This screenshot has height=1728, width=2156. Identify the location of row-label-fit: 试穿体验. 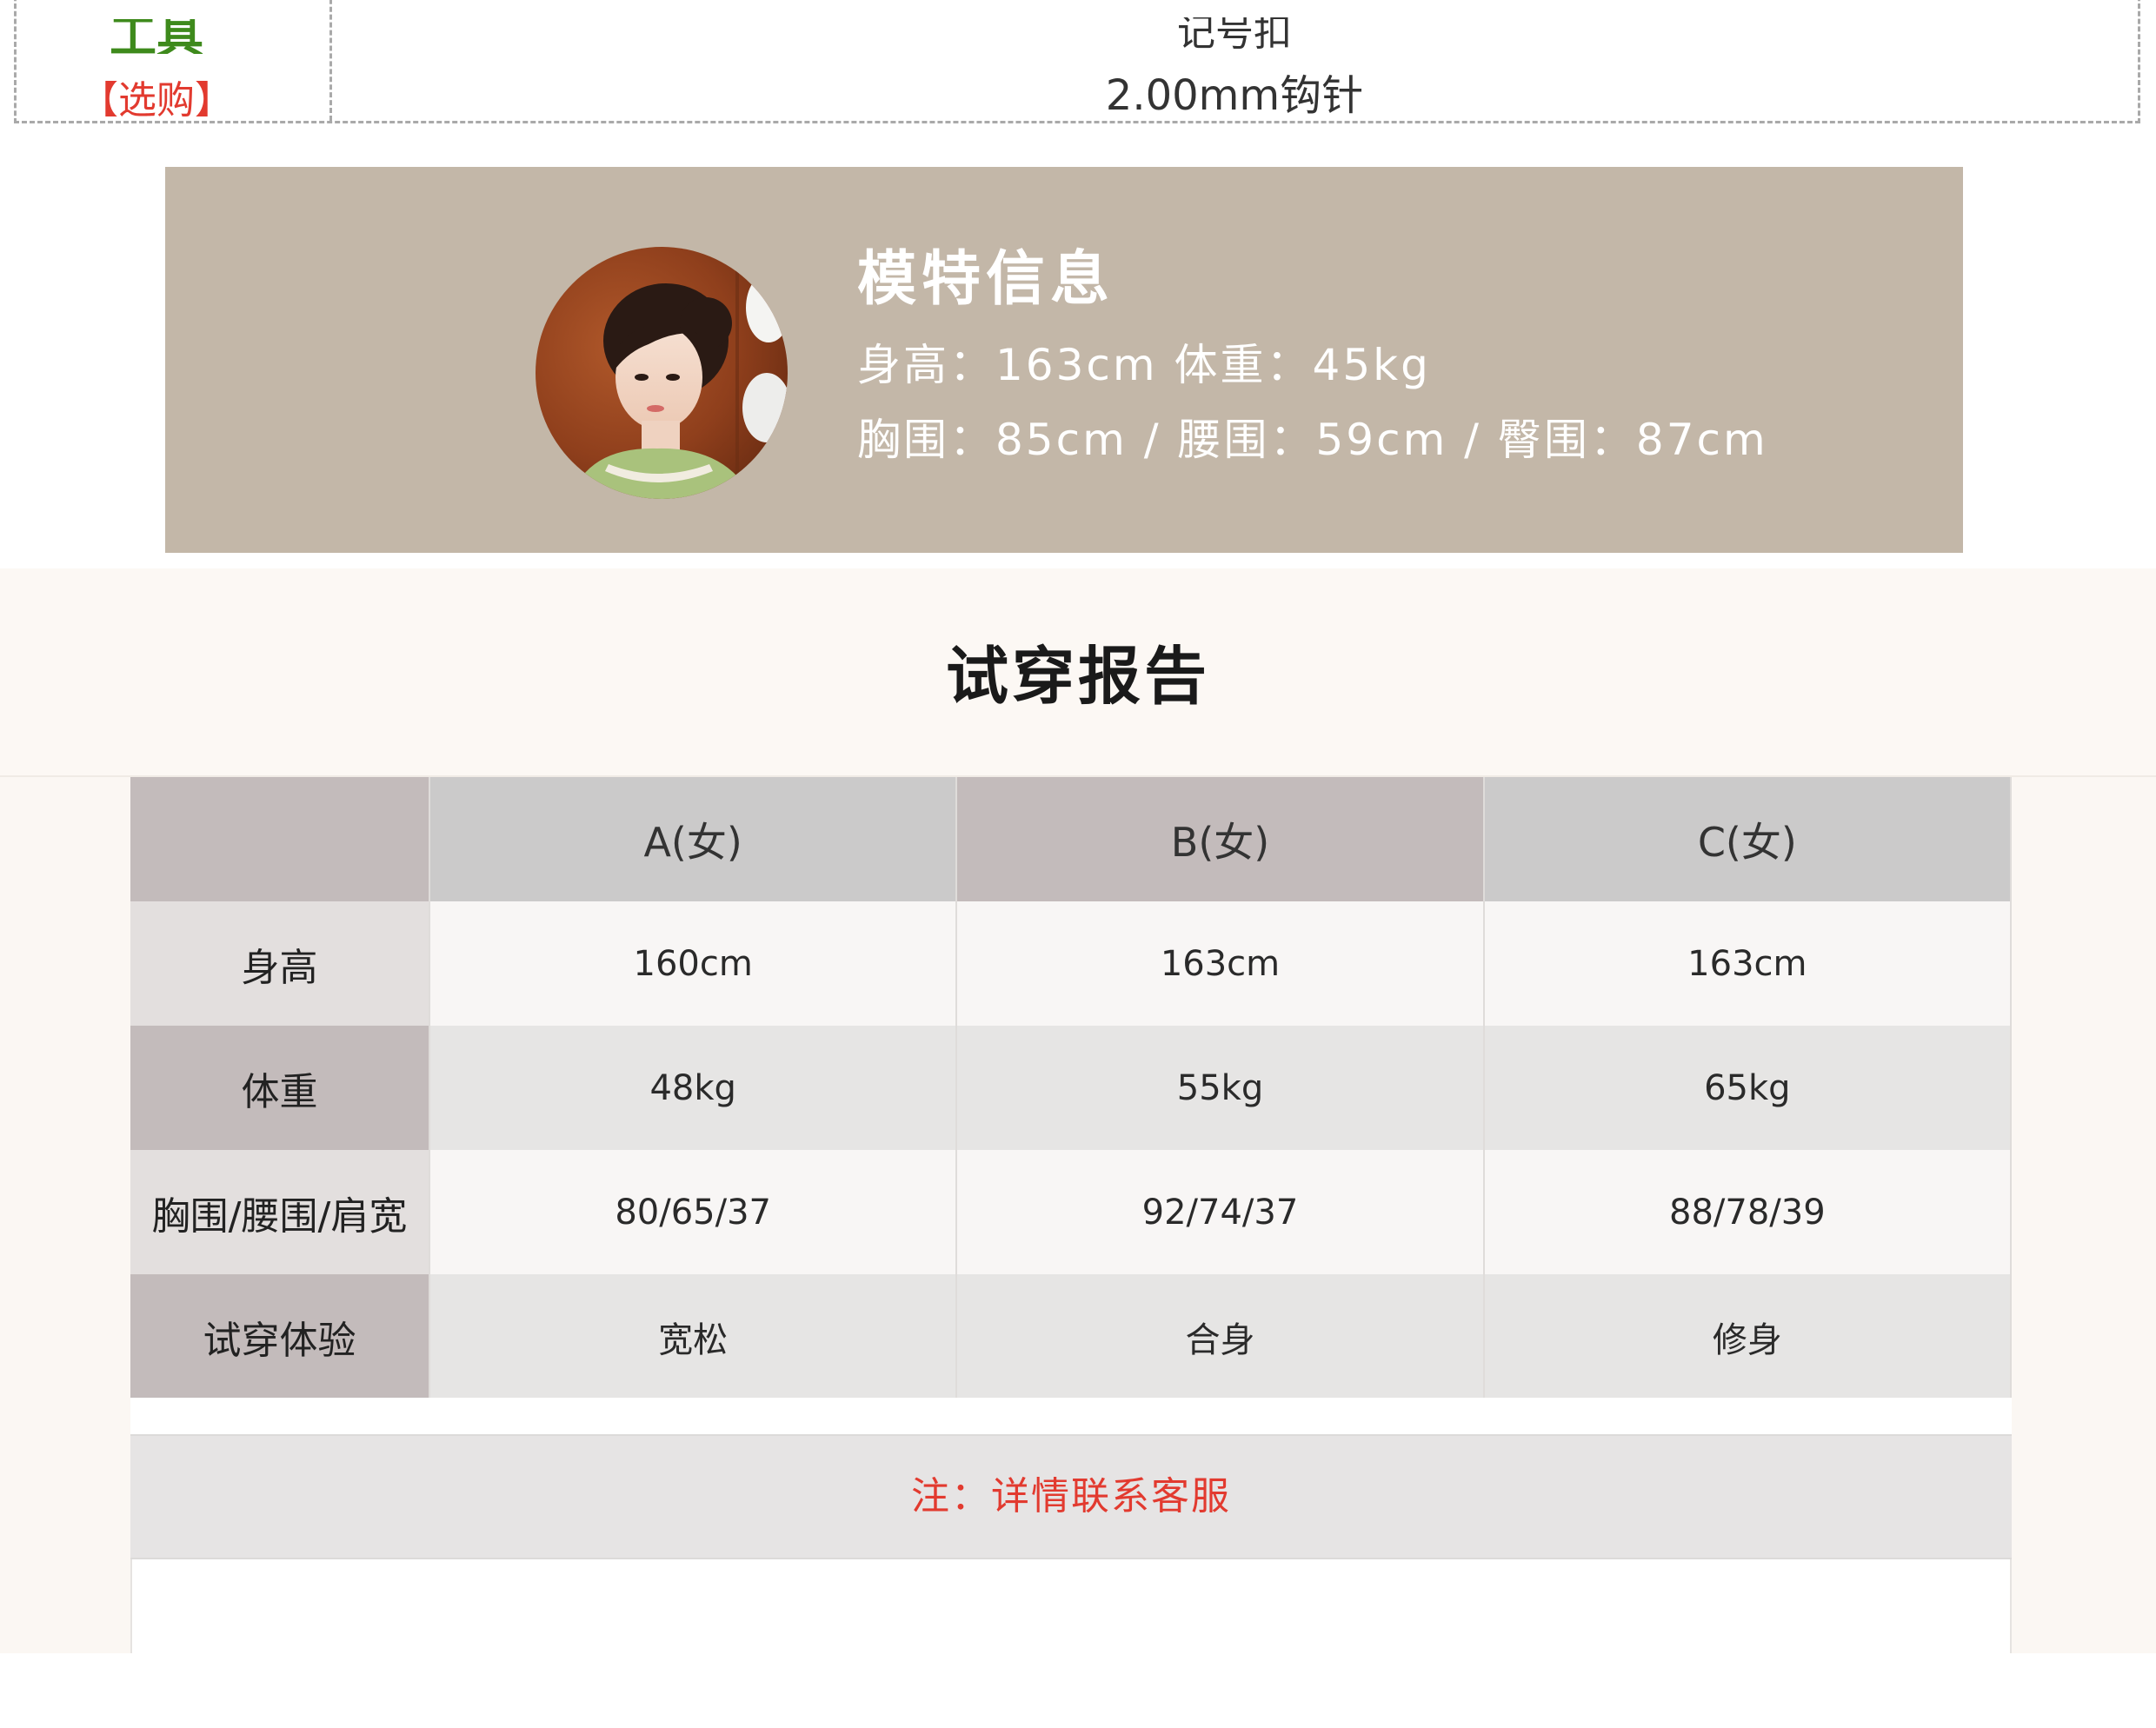
(280, 1336).